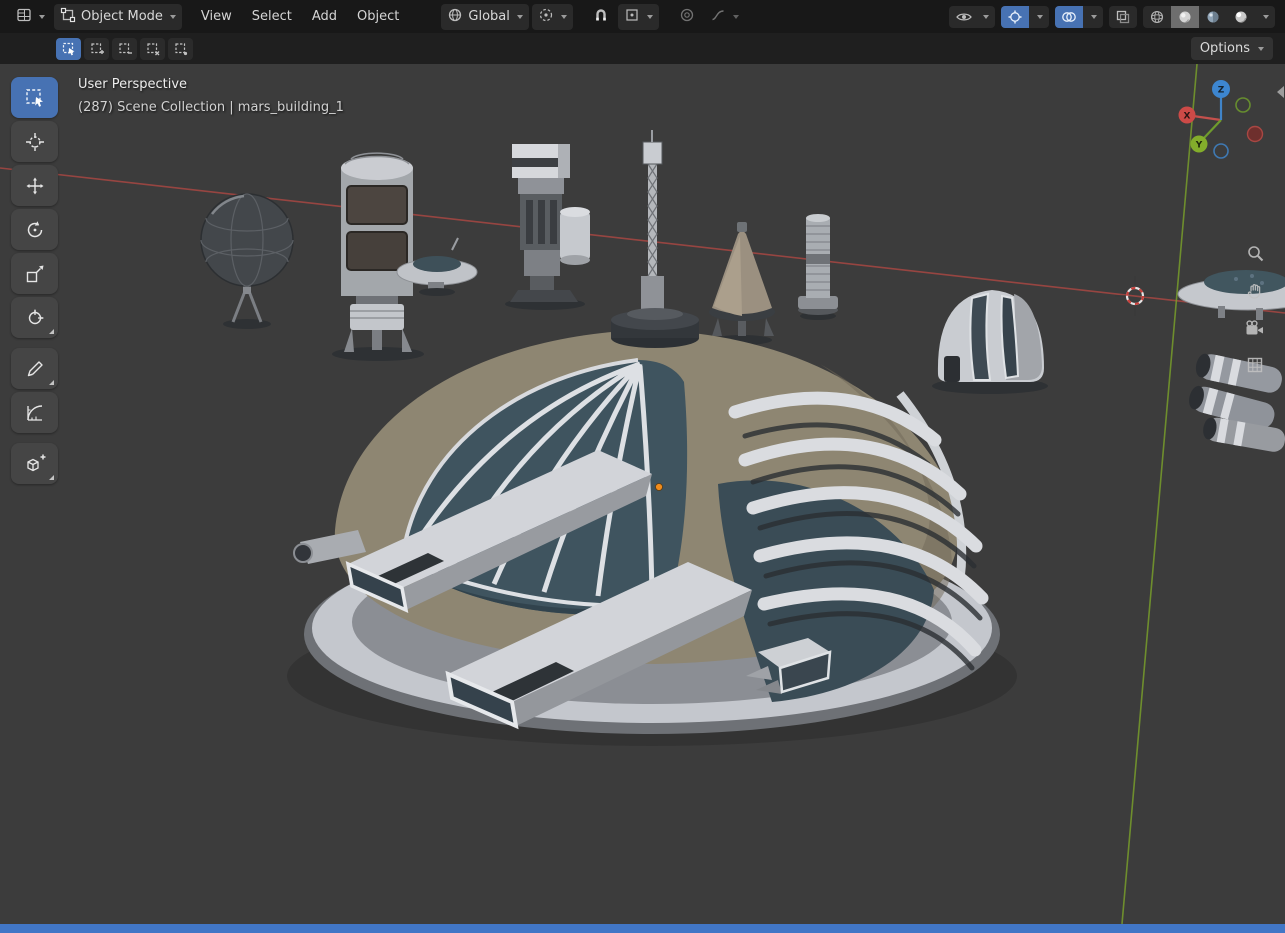 The image size is (1285, 933). I want to click on pivot-point-dropdown, so click(552, 16).